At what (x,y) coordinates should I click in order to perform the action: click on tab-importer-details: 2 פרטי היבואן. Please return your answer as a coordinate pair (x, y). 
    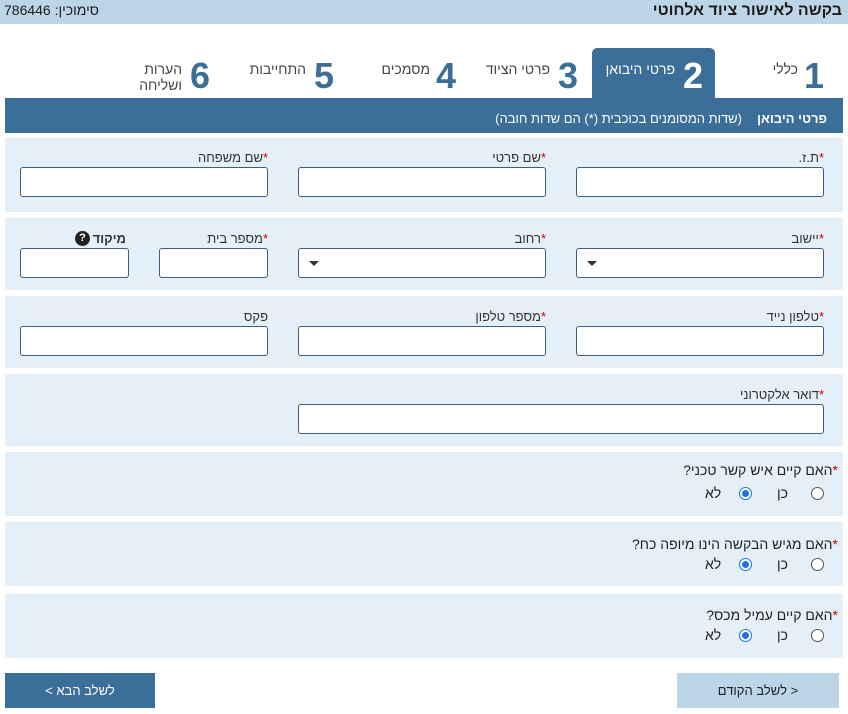
    Looking at the image, I should click on (653, 73).